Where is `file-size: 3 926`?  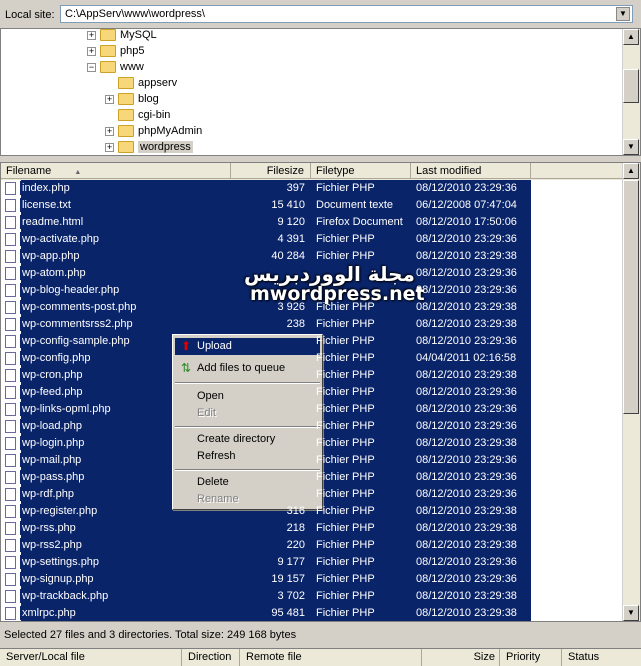 file-size: 3 926 is located at coordinates (291, 307).